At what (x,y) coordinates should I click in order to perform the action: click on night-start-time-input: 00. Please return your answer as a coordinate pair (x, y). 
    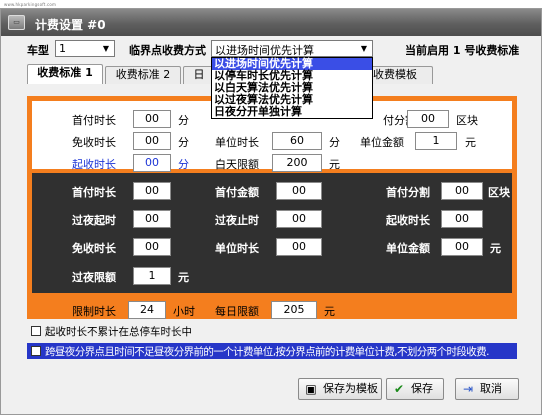
    Looking at the image, I should click on (462, 219).